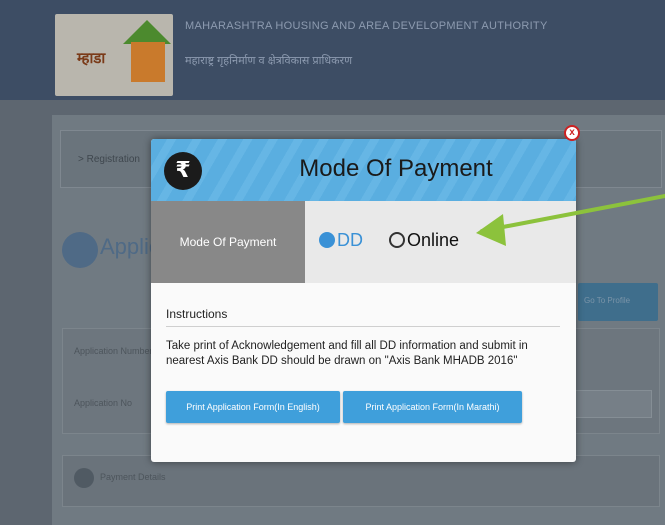 This screenshot has height=525, width=665. What do you see at coordinates (433, 240) in the screenshot?
I see `online-radio-label: Online` at bounding box center [433, 240].